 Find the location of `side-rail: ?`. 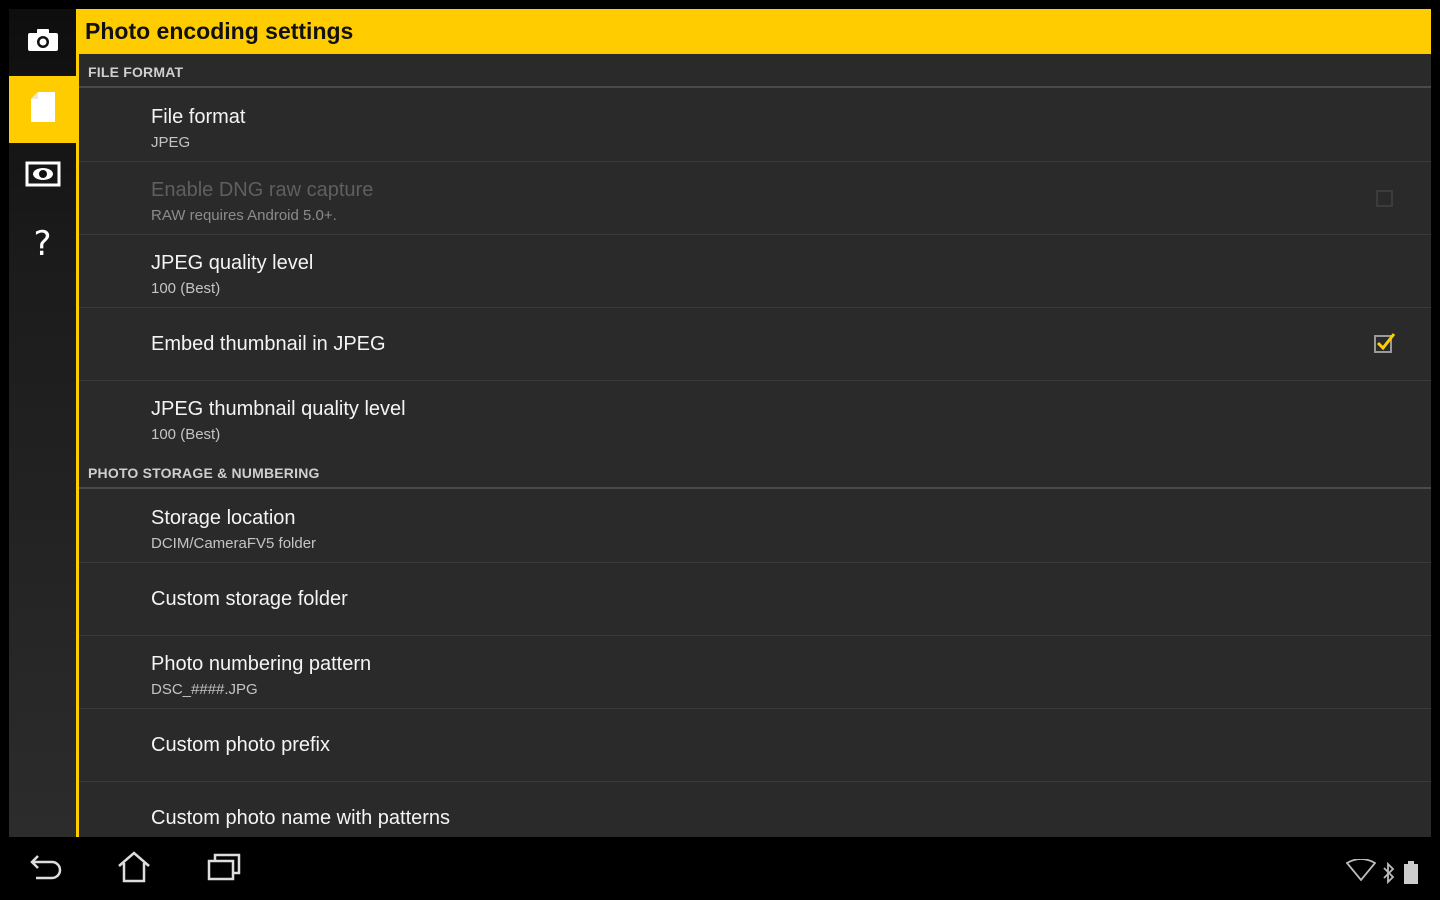

side-rail: ? is located at coordinates (42, 423).